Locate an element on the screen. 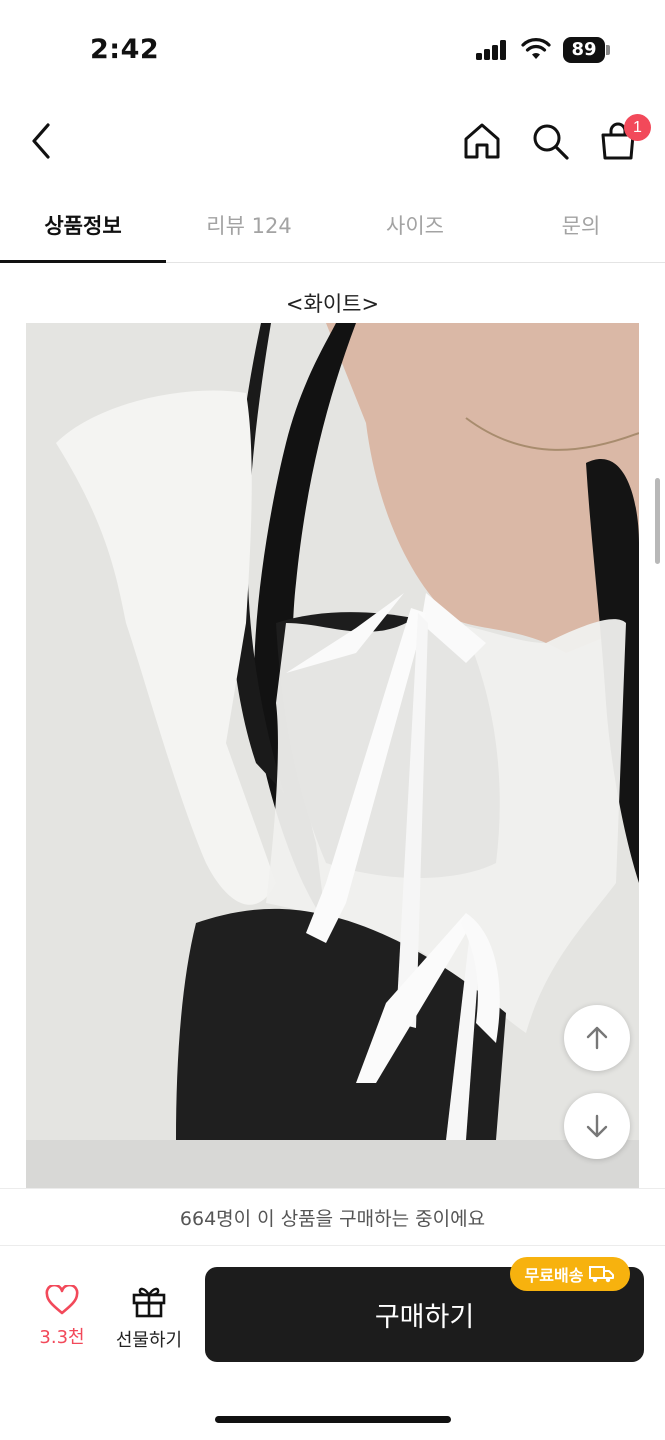  home-indicator is located at coordinates (333, 1419).